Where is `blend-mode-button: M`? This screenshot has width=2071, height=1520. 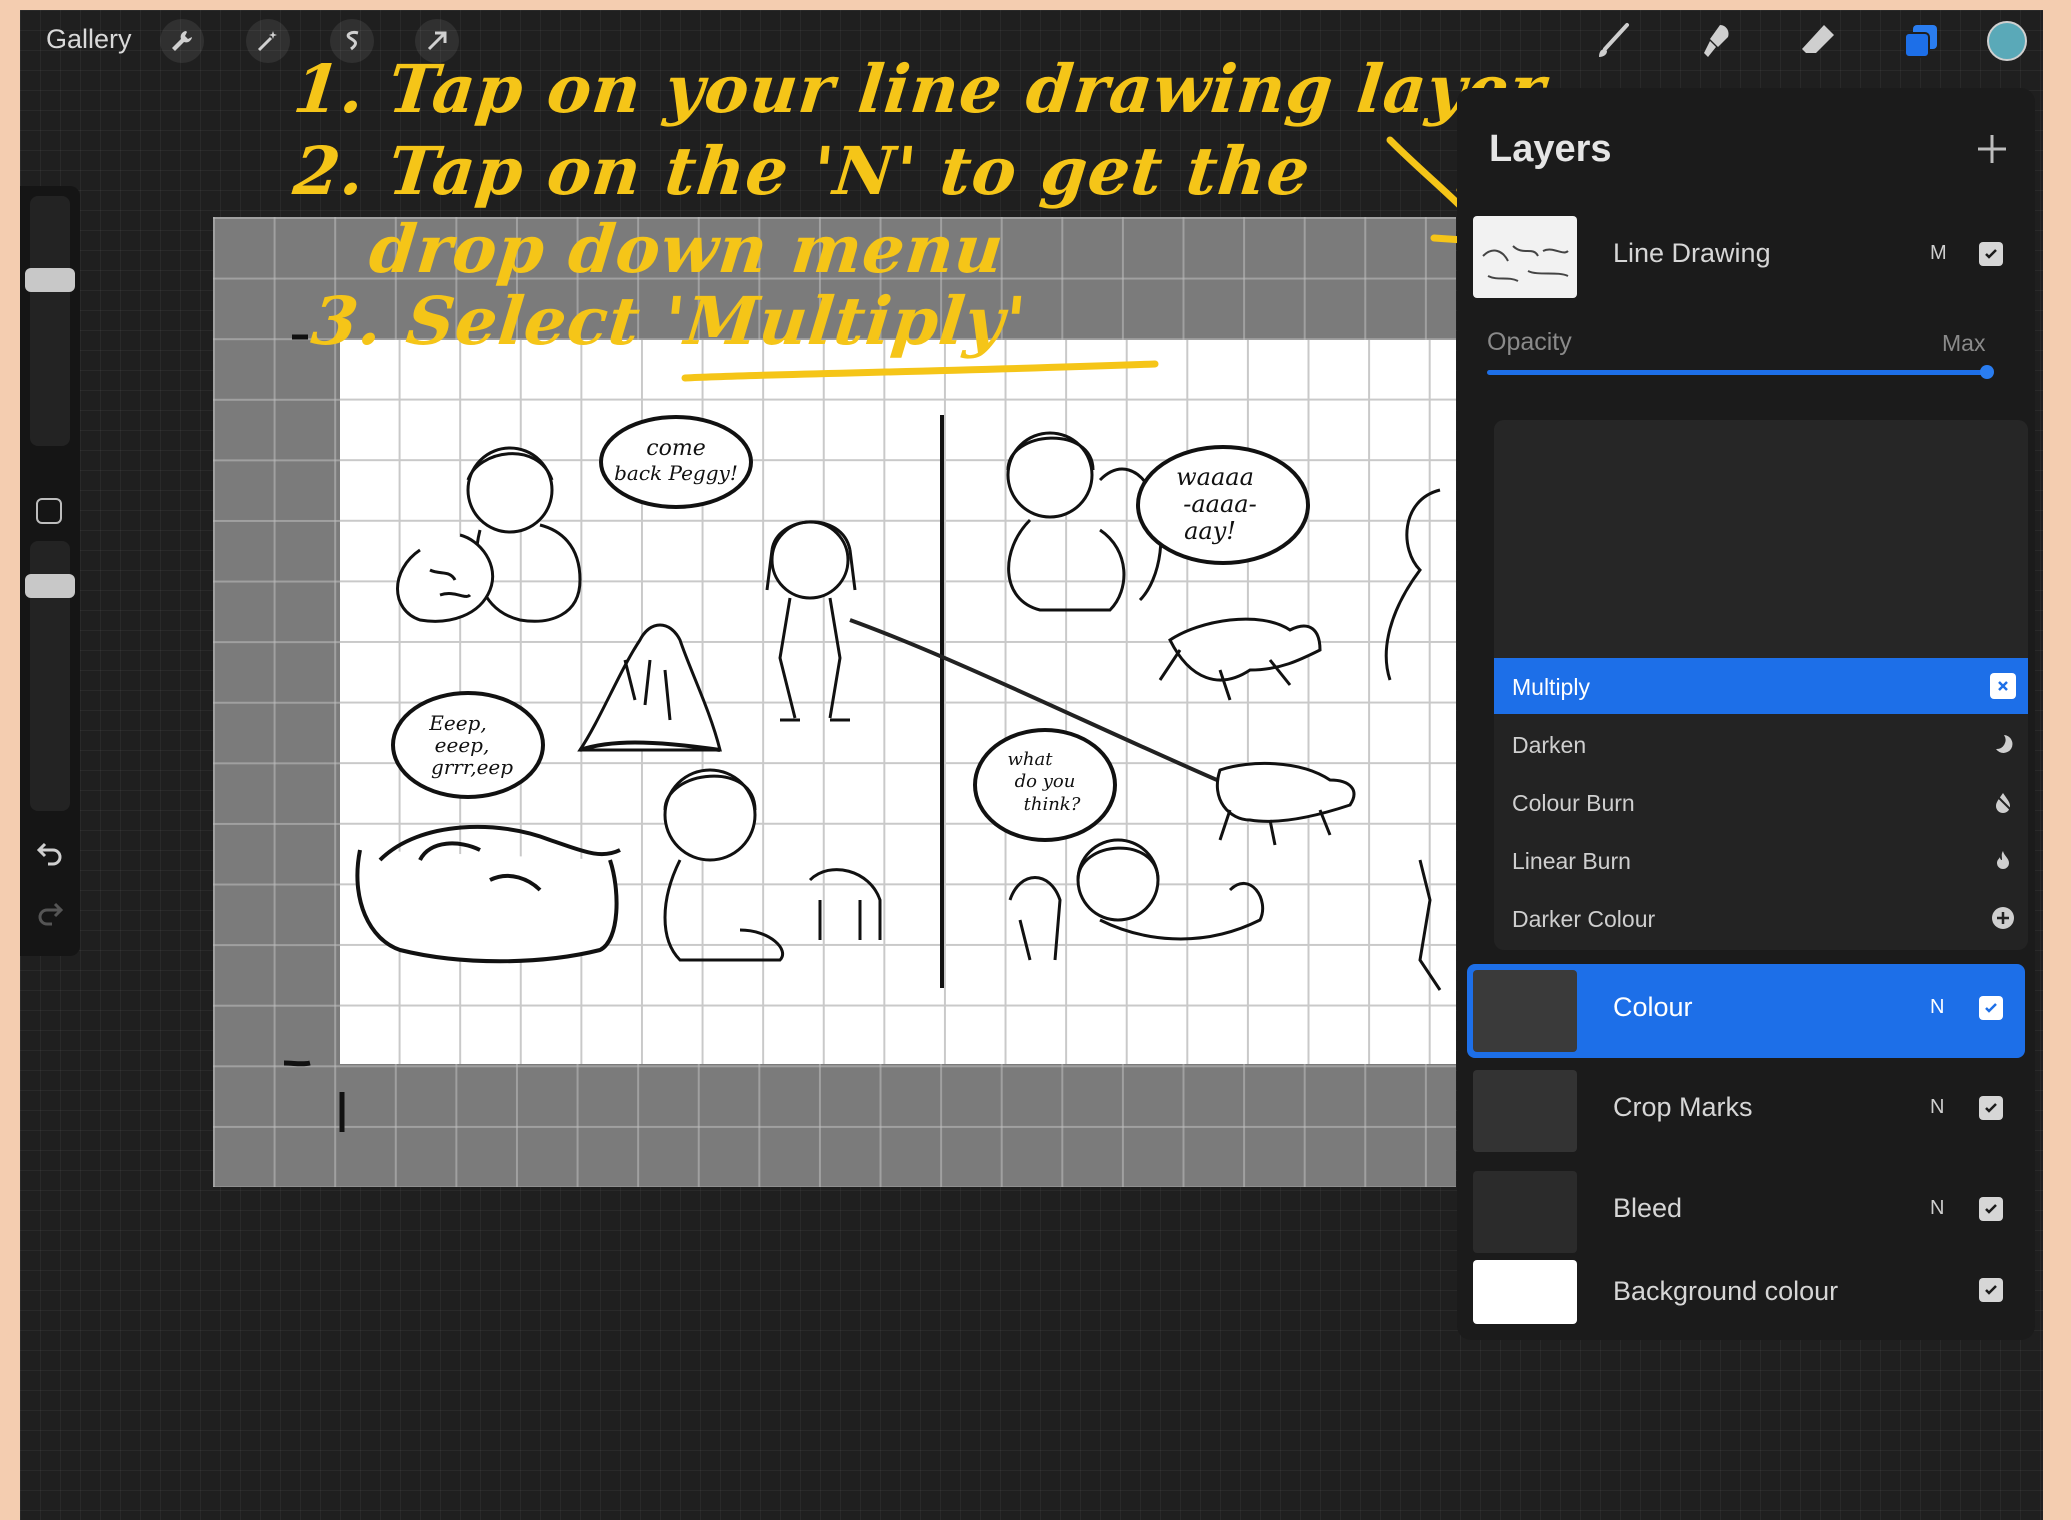 blend-mode-button: M is located at coordinates (1938, 253).